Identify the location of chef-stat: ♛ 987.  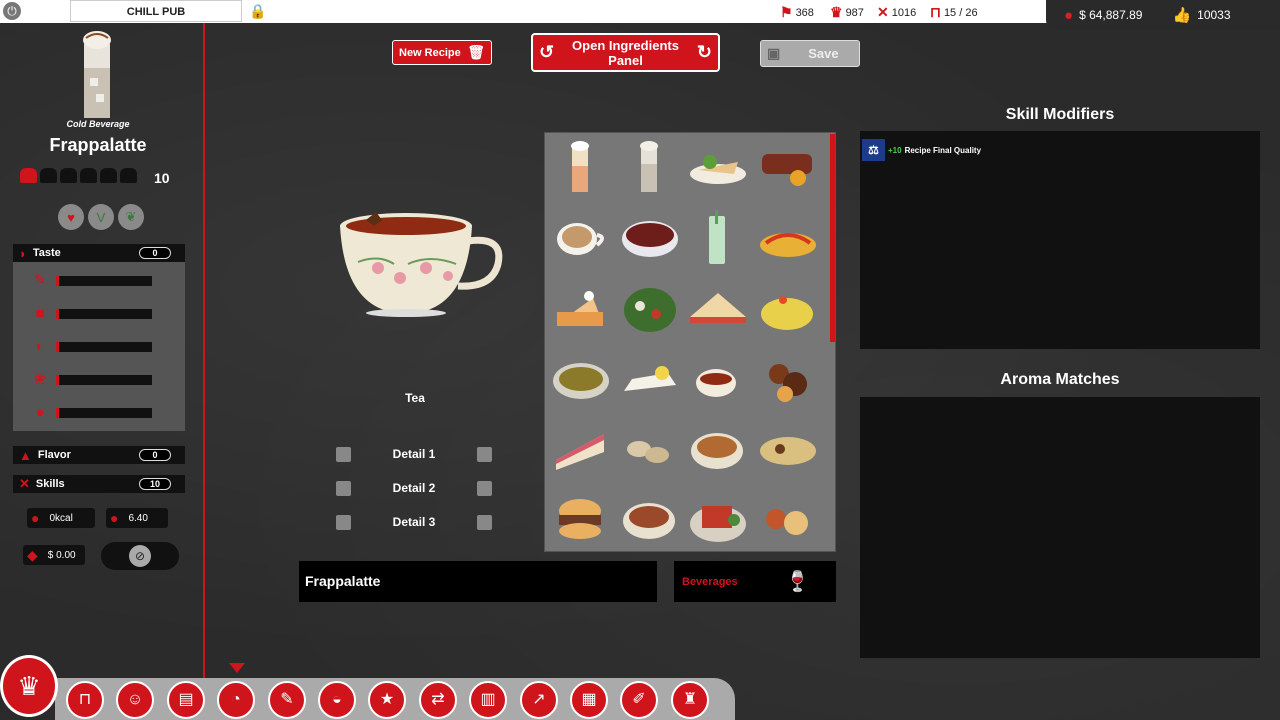
(847, 12).